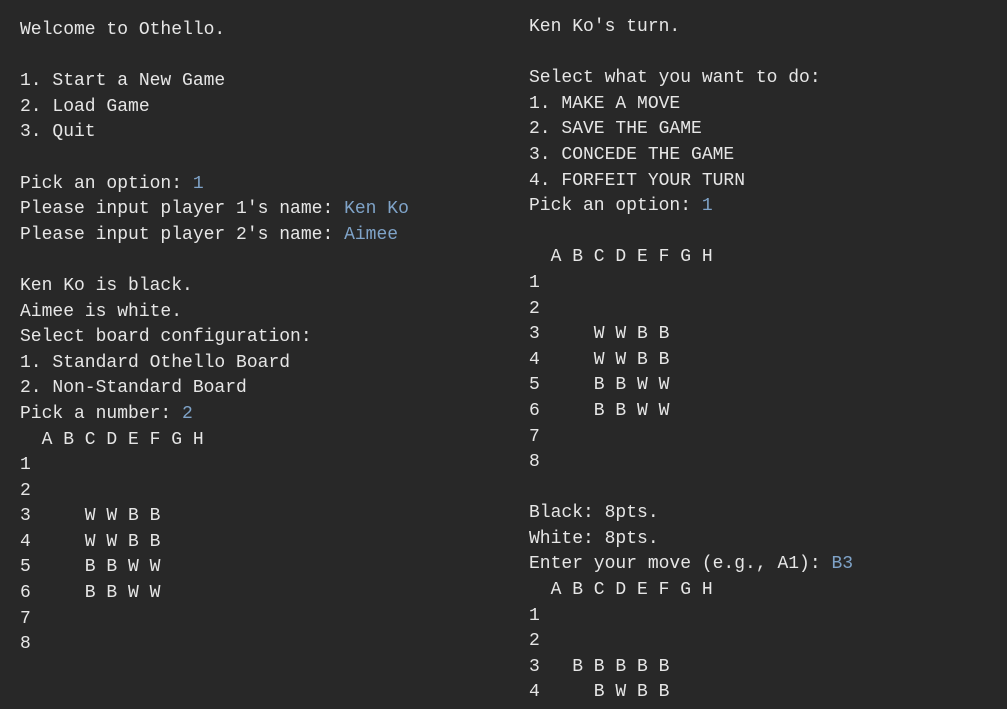 The width and height of the screenshot is (1007, 709). I want to click on console-text: Please input player 2's name:, so click(182, 234).